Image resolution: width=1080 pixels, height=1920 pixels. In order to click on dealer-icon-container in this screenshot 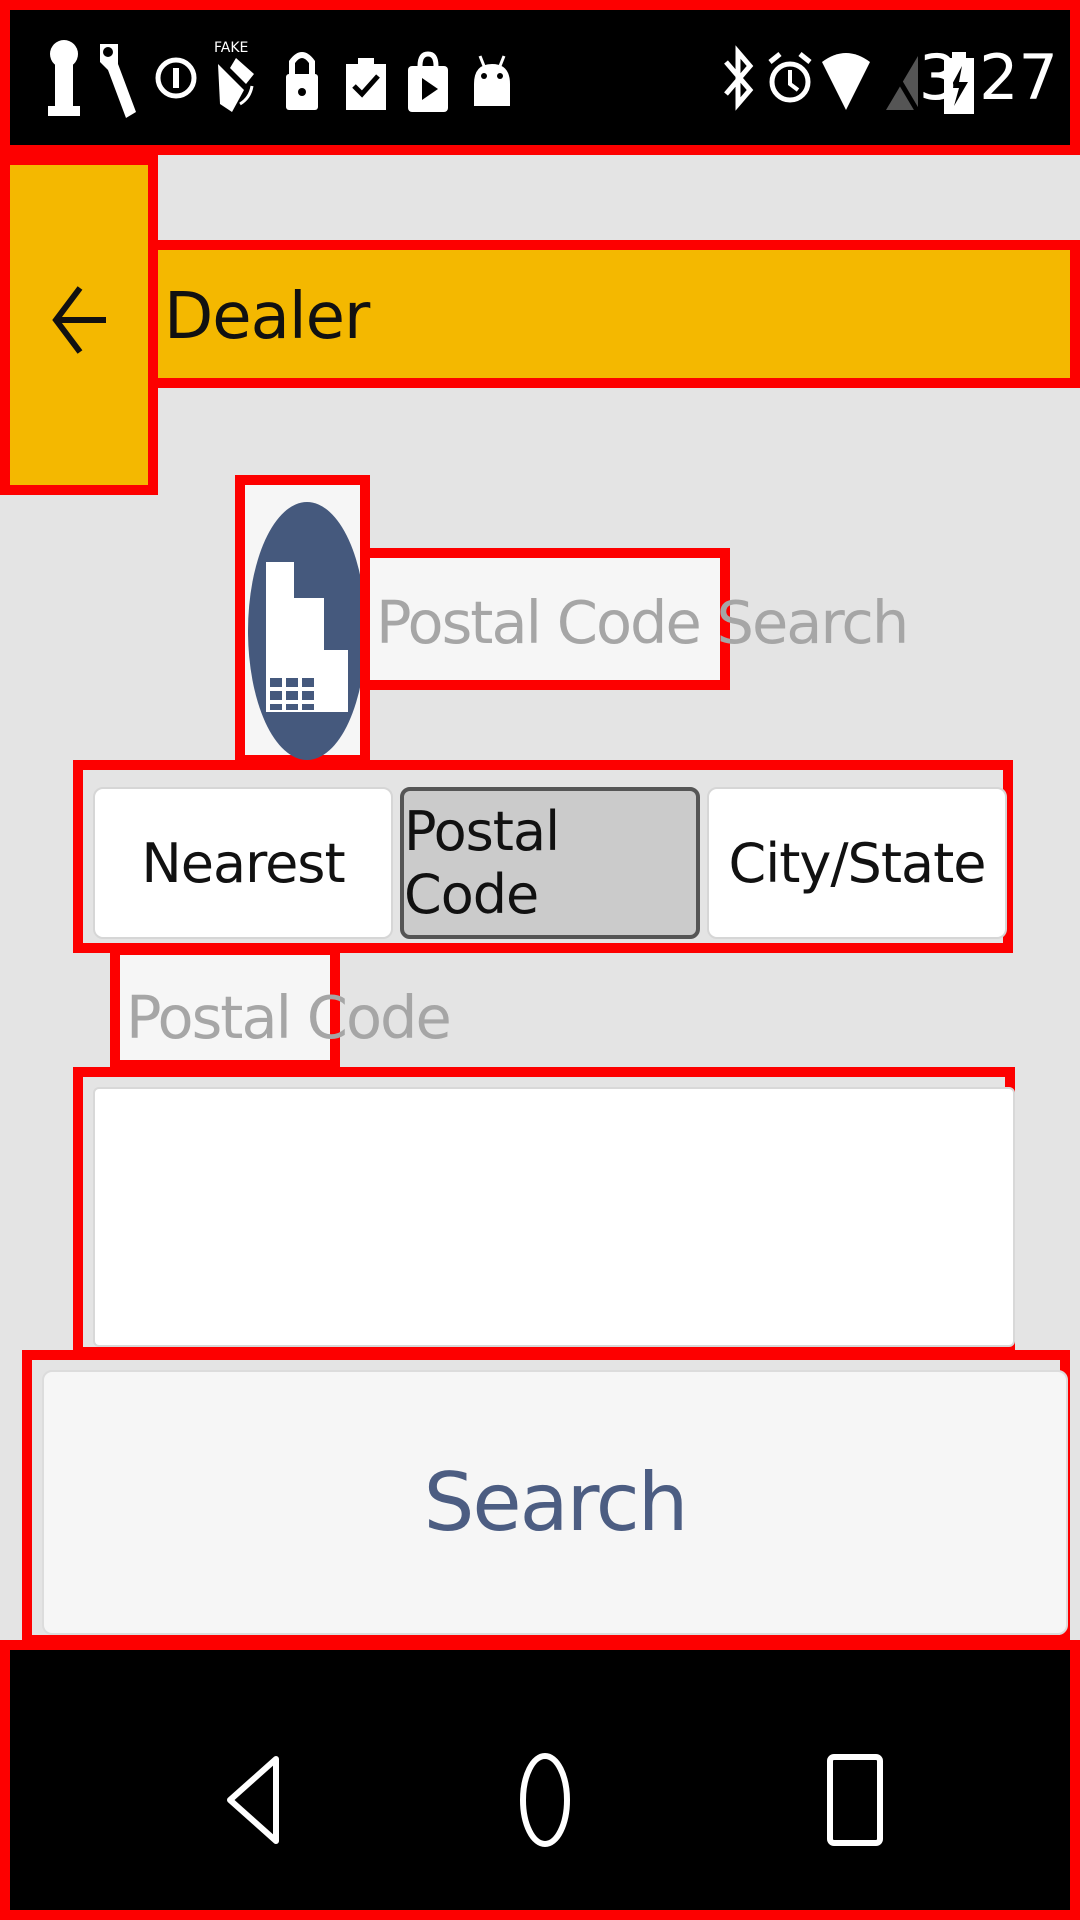, I will do `click(302, 620)`.